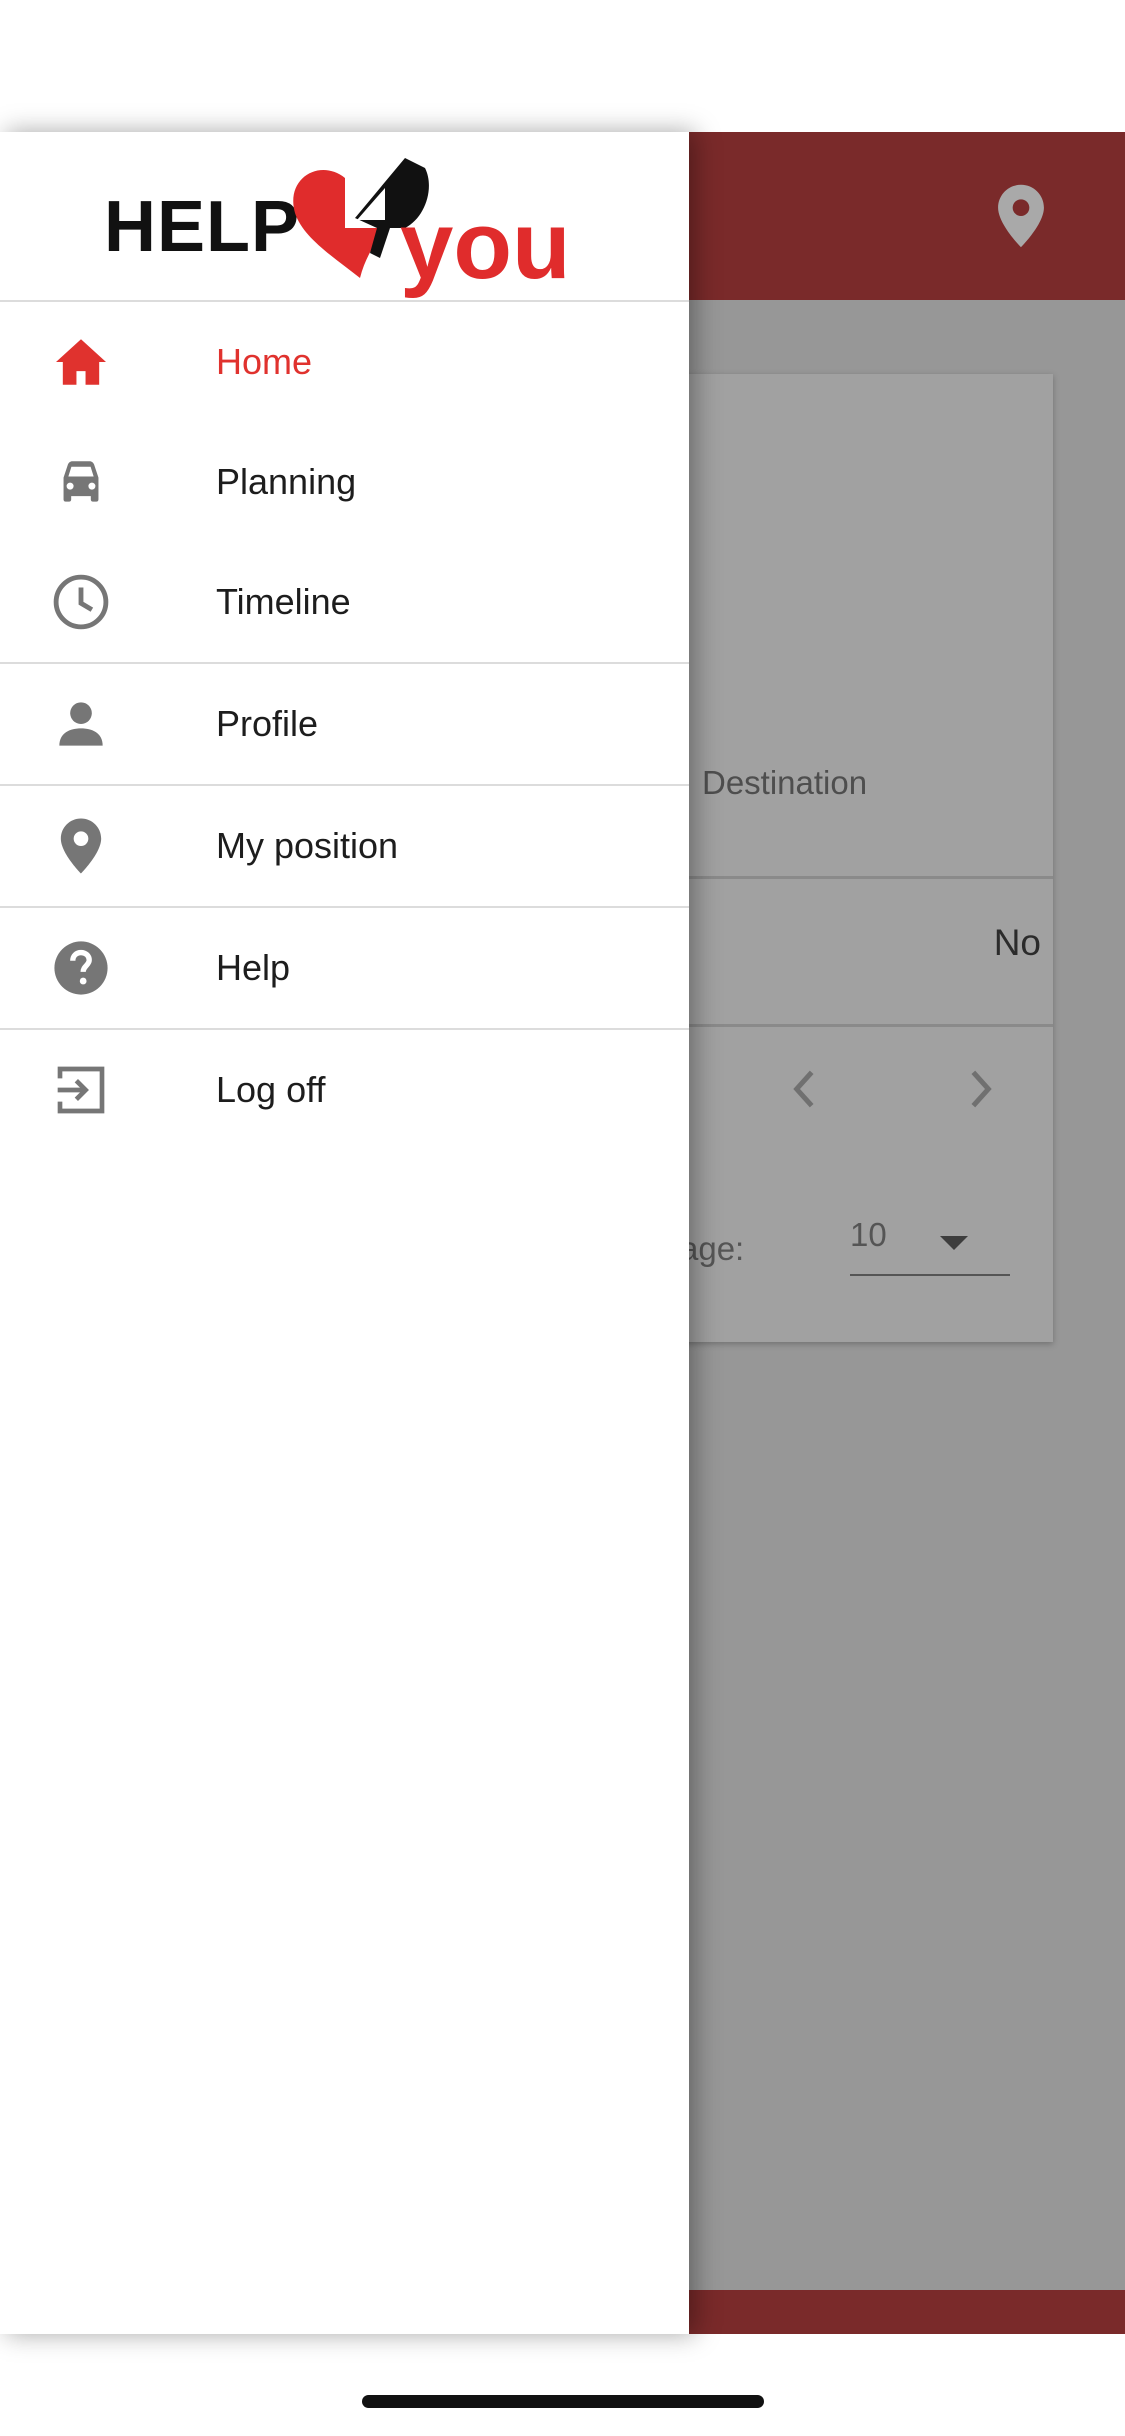 The image size is (1125, 2436). I want to click on menu-item-label: Planning, so click(286, 481).